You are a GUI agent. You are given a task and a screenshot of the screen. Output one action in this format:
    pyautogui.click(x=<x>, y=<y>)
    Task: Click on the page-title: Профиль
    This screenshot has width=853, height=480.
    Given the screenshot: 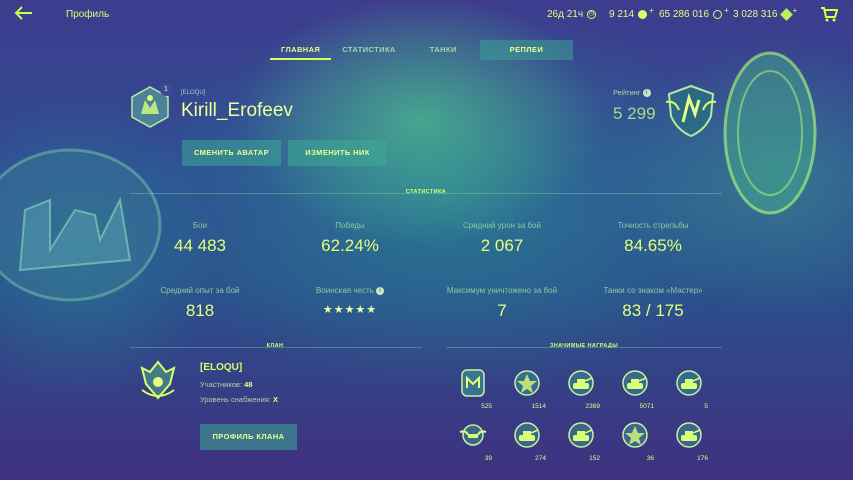 What is the action you would take?
    pyautogui.click(x=88, y=14)
    